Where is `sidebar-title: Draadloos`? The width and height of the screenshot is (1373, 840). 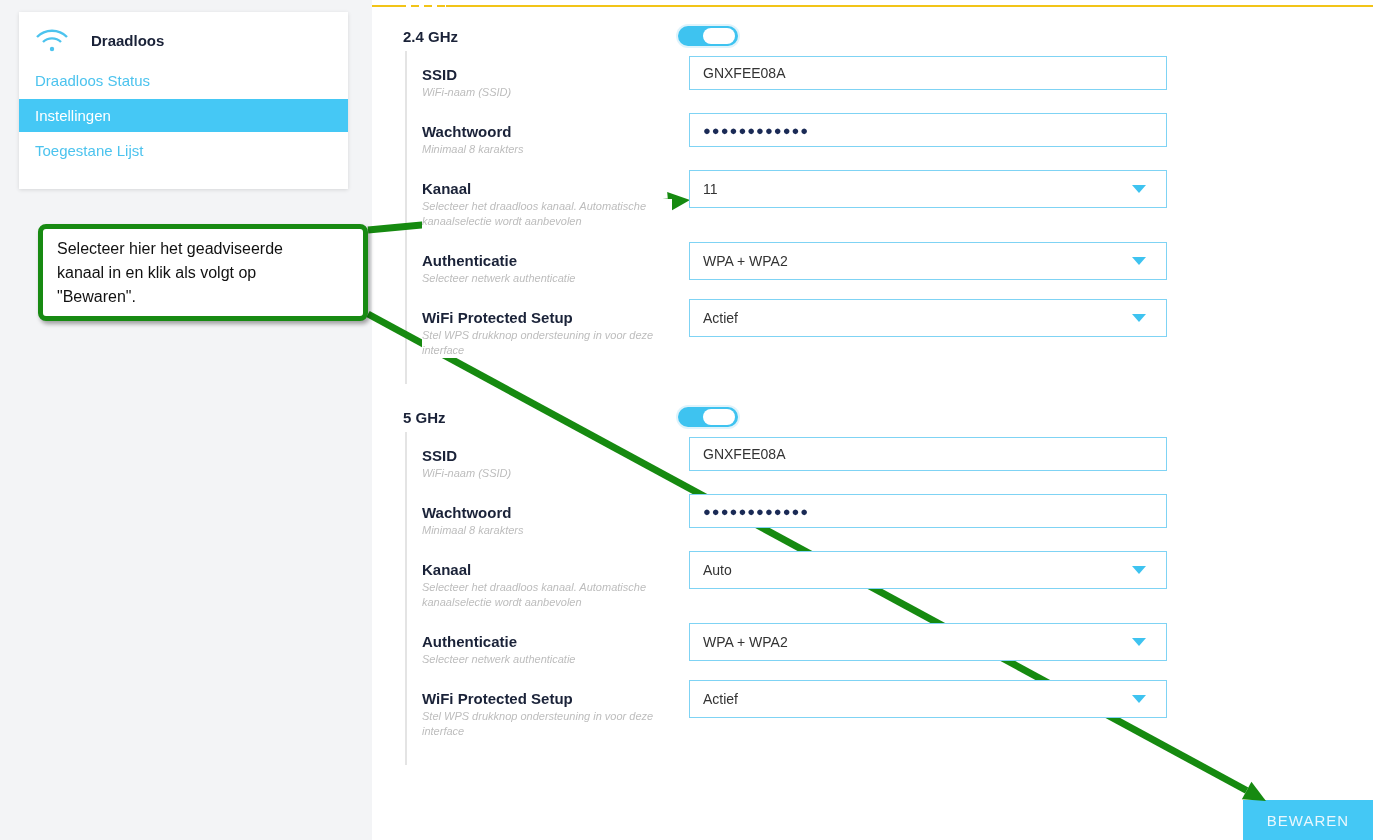 sidebar-title: Draadloos is located at coordinates (128, 40).